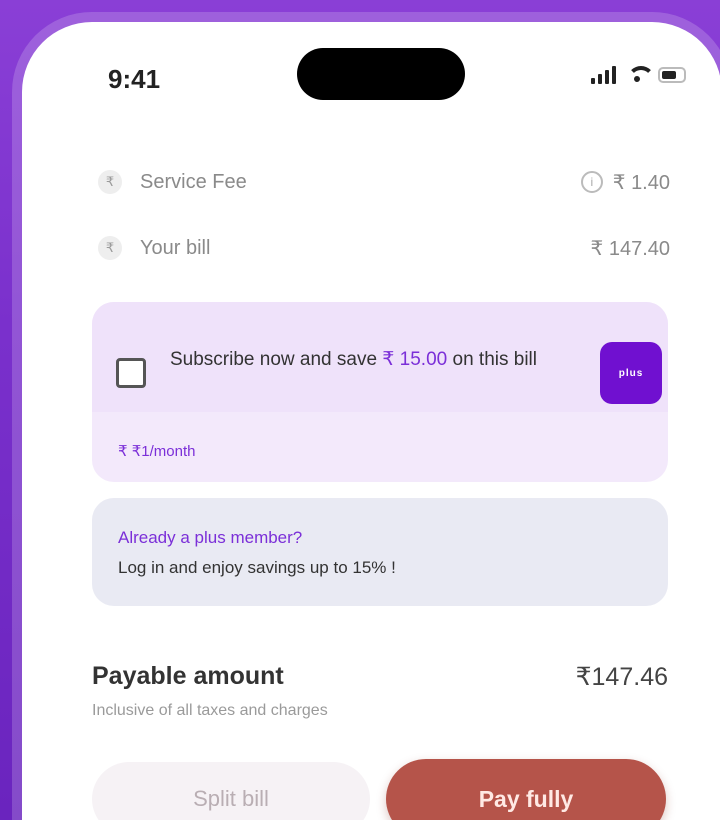  Describe the element at coordinates (591, 182) in the screenshot. I see `info-icon: i` at that location.